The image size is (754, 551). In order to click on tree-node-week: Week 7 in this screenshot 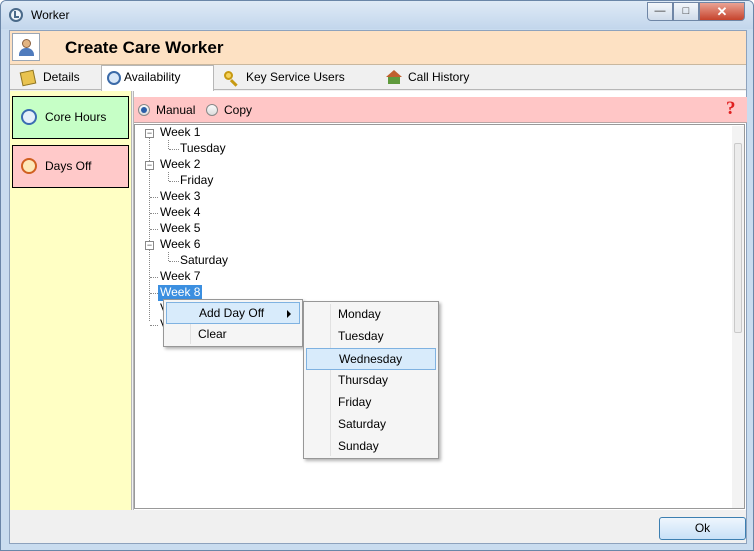, I will do `click(180, 277)`.